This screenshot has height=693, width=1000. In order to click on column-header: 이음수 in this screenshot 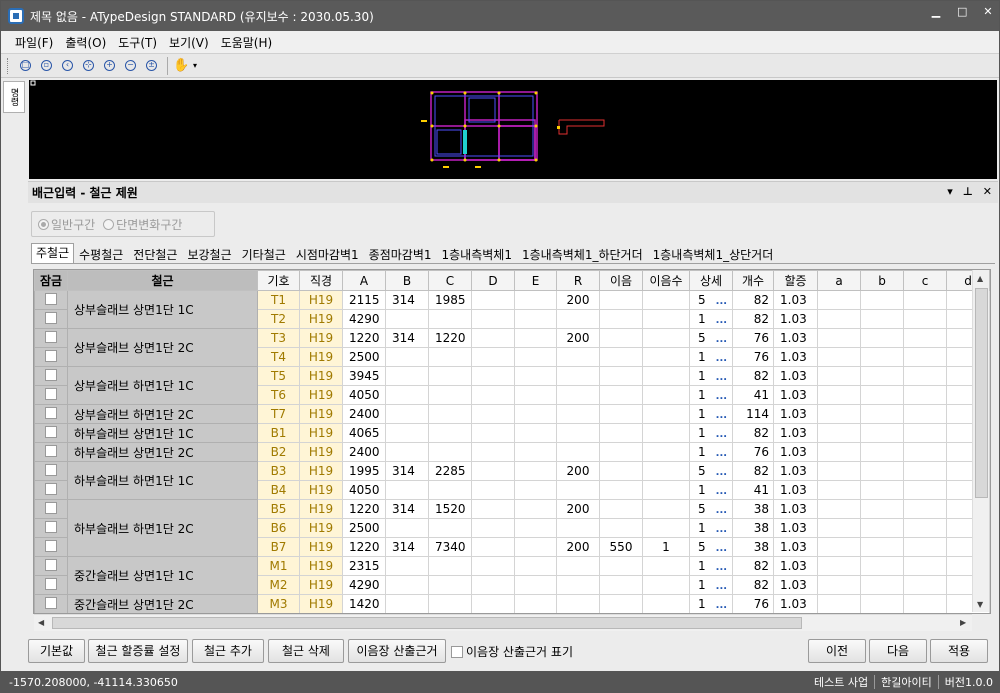, I will do `click(666, 280)`.